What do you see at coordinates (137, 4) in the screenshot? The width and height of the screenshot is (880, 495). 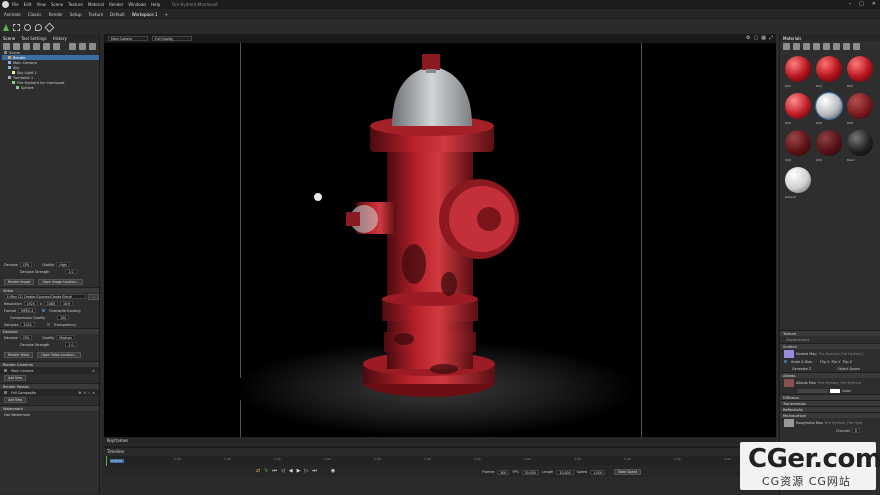 I see `menu-windows: Windows` at bounding box center [137, 4].